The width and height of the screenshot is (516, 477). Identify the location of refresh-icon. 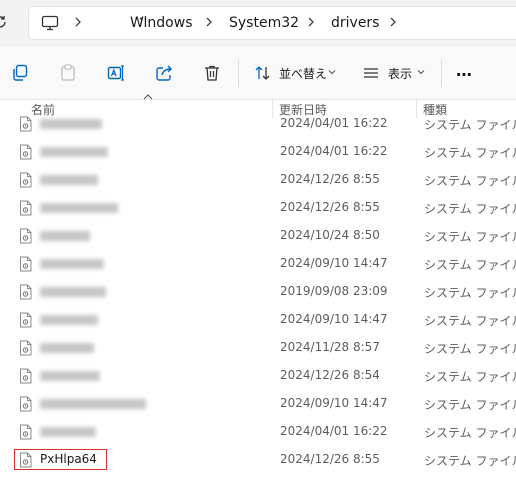
(4, 22).